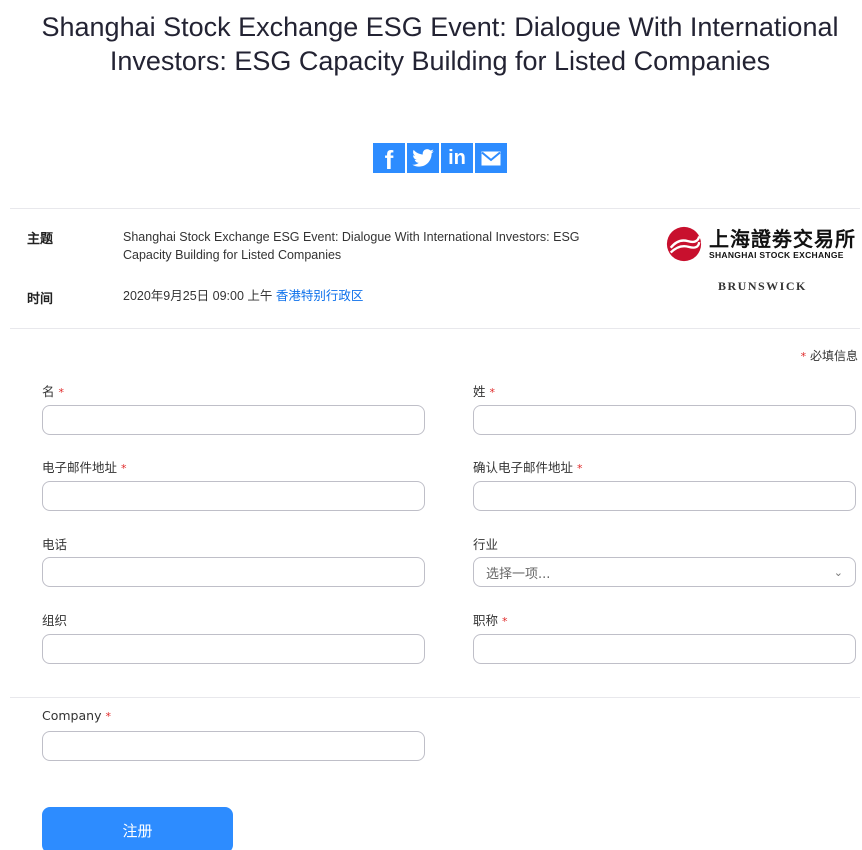 This screenshot has height=850, width=862. What do you see at coordinates (528, 467) in the screenshot?
I see `confirm-email-label: 确认电子邮件地址 *` at bounding box center [528, 467].